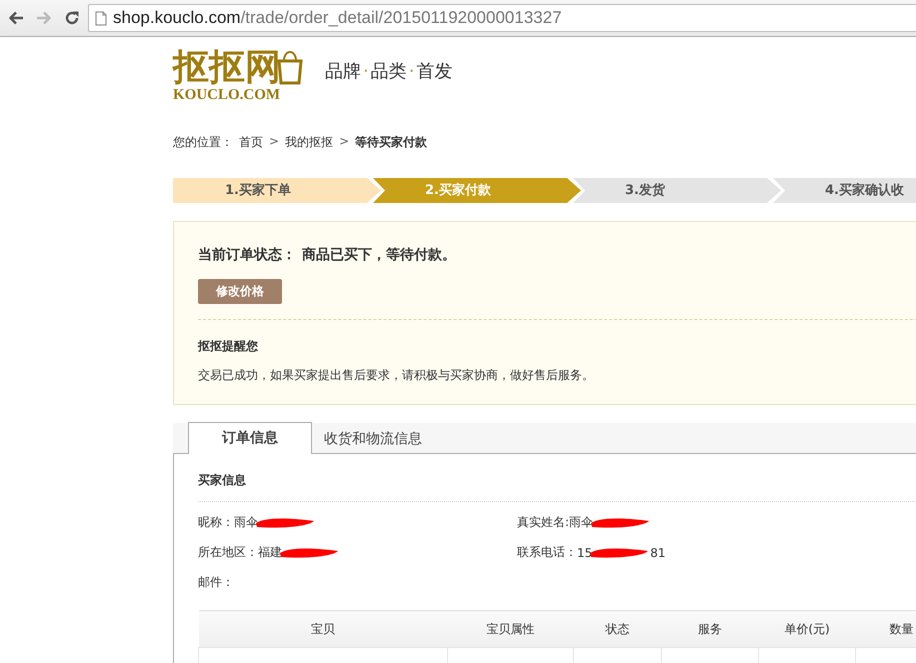 The width and height of the screenshot is (916, 663). Describe the element at coordinates (277, 190) in the screenshot. I see `progress-step: 1.买家下单` at that location.